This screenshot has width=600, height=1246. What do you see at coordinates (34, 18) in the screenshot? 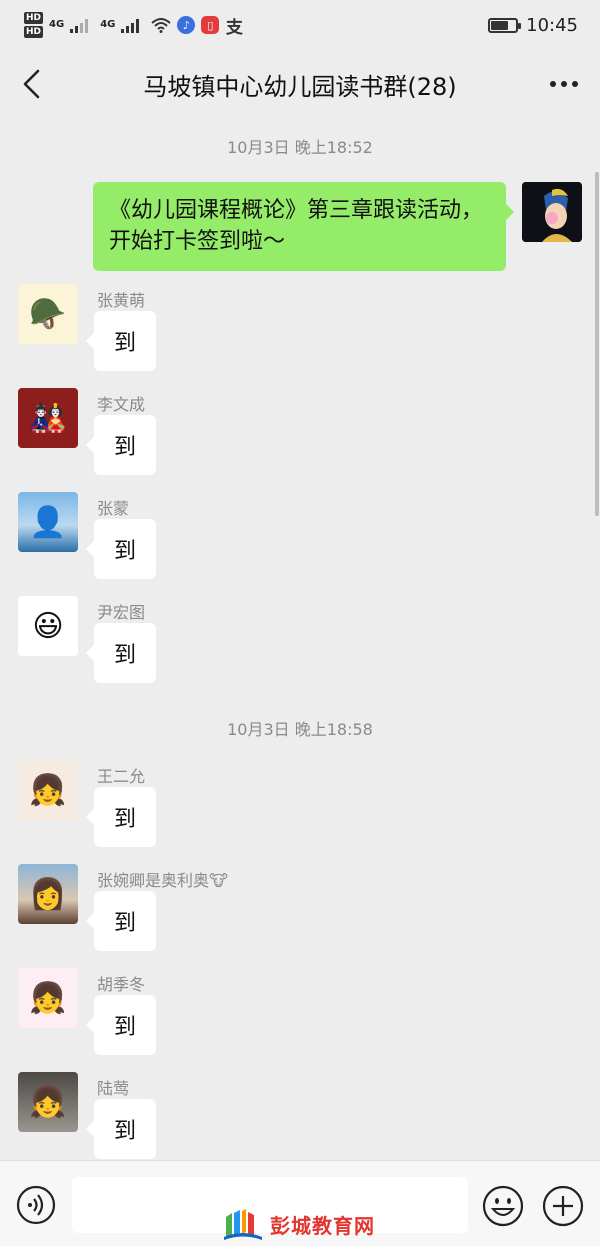
I see `hd-label-1: HD` at bounding box center [34, 18].